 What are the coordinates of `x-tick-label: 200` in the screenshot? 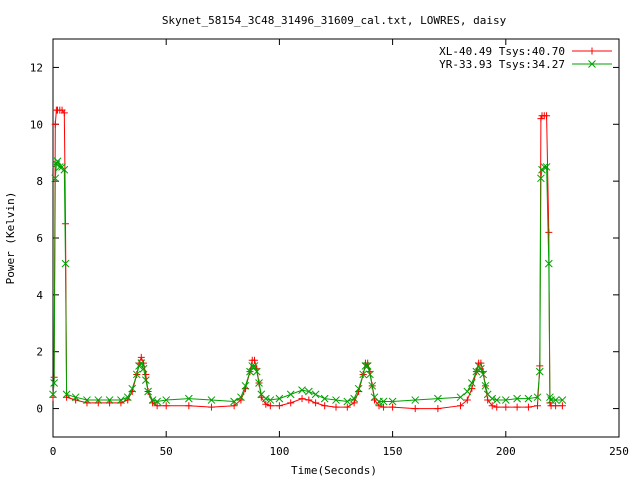 It's located at (506, 451).